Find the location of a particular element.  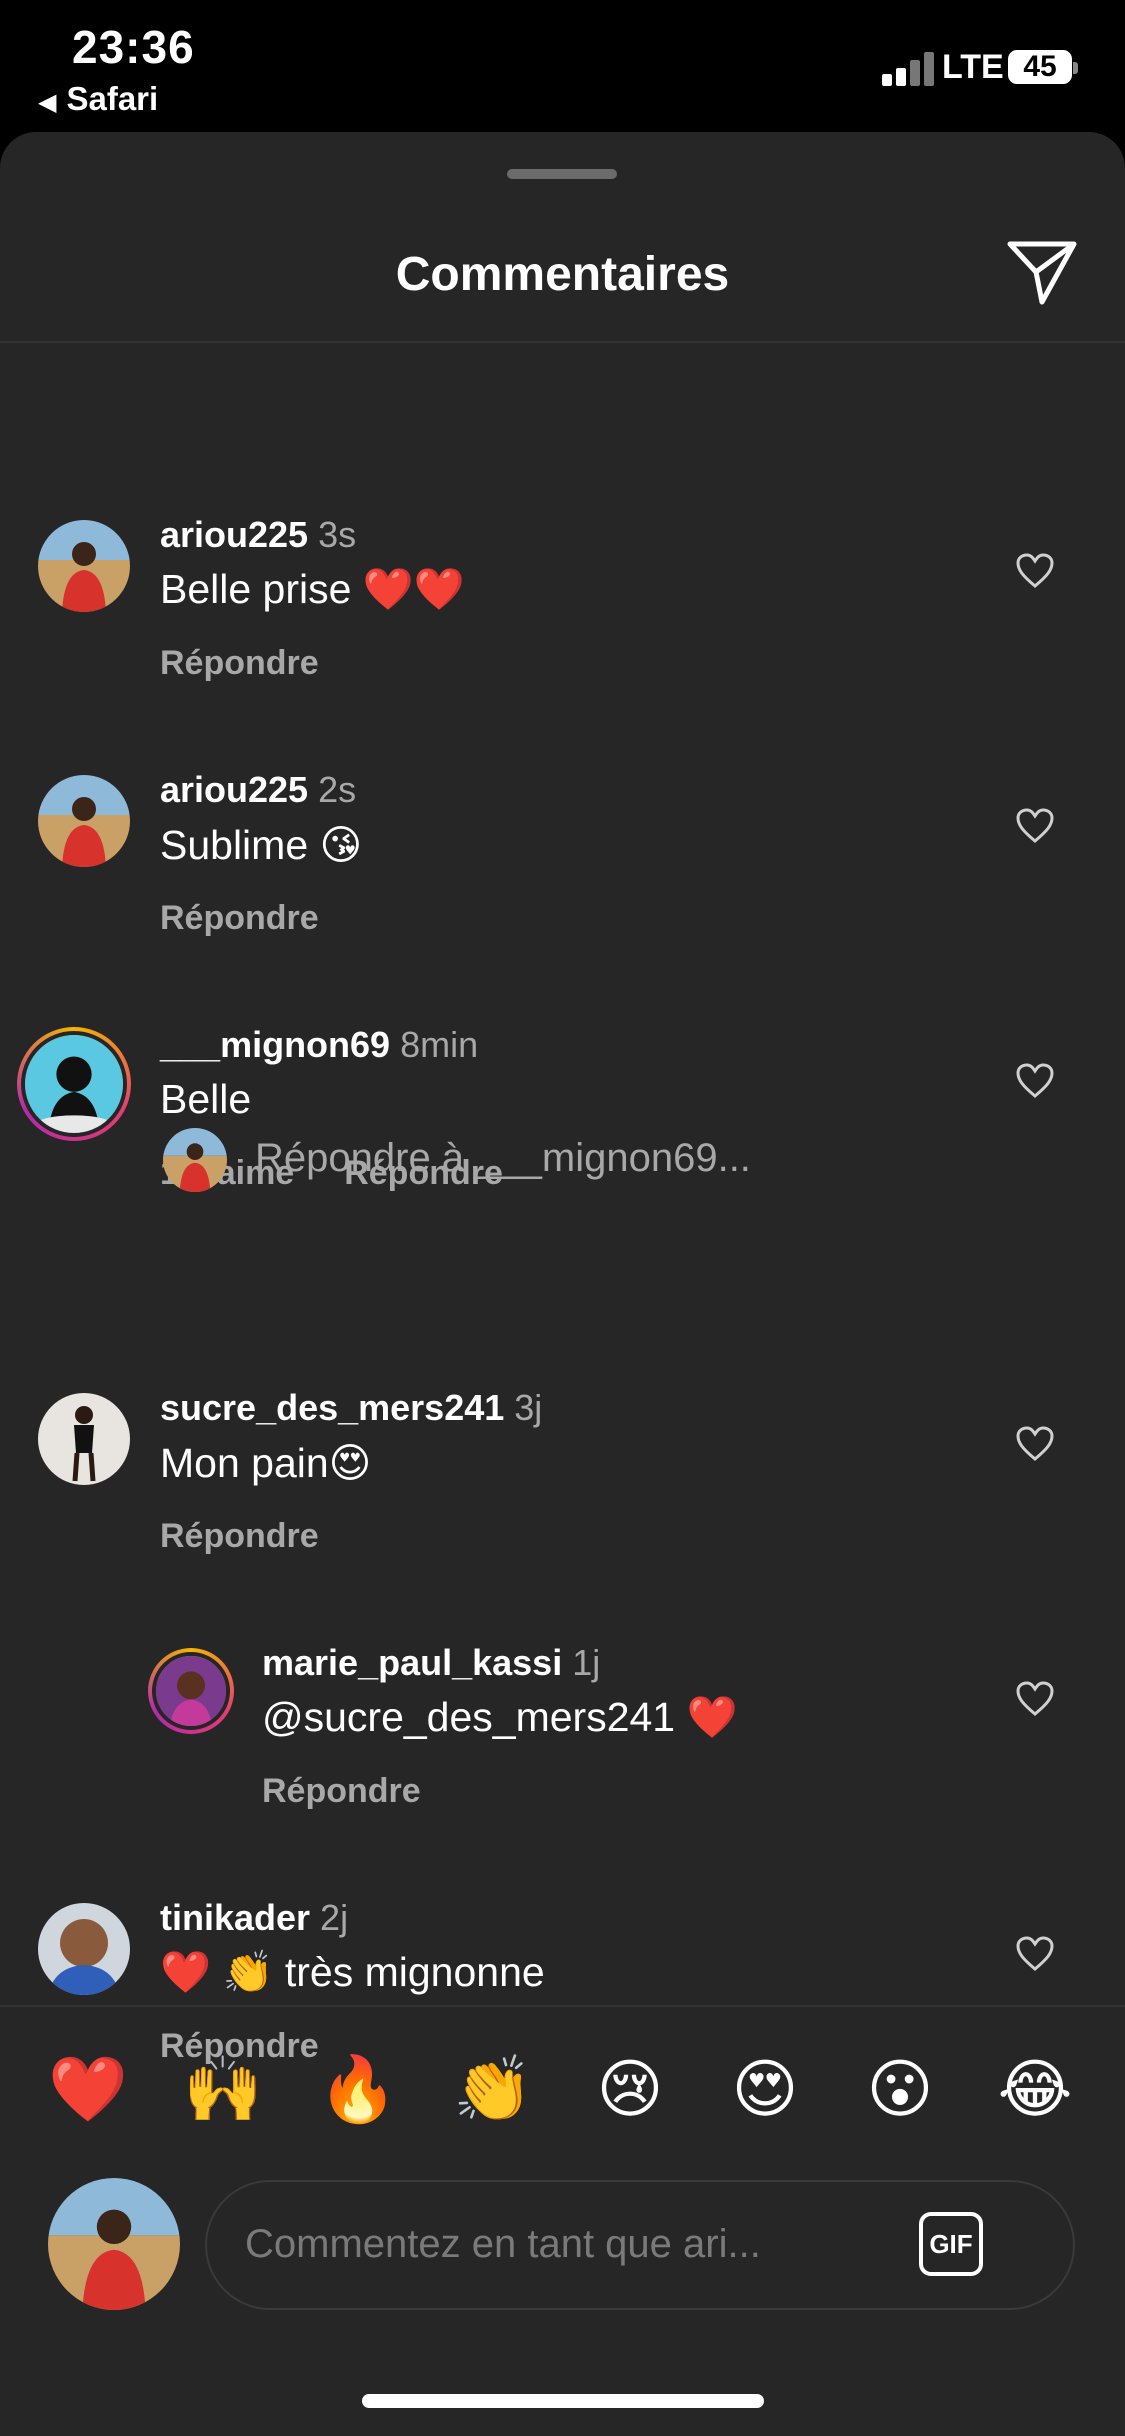

comment-item: ariou225 3s Belle prise ❤️❤️ Répondre is located at coordinates (562, 517).